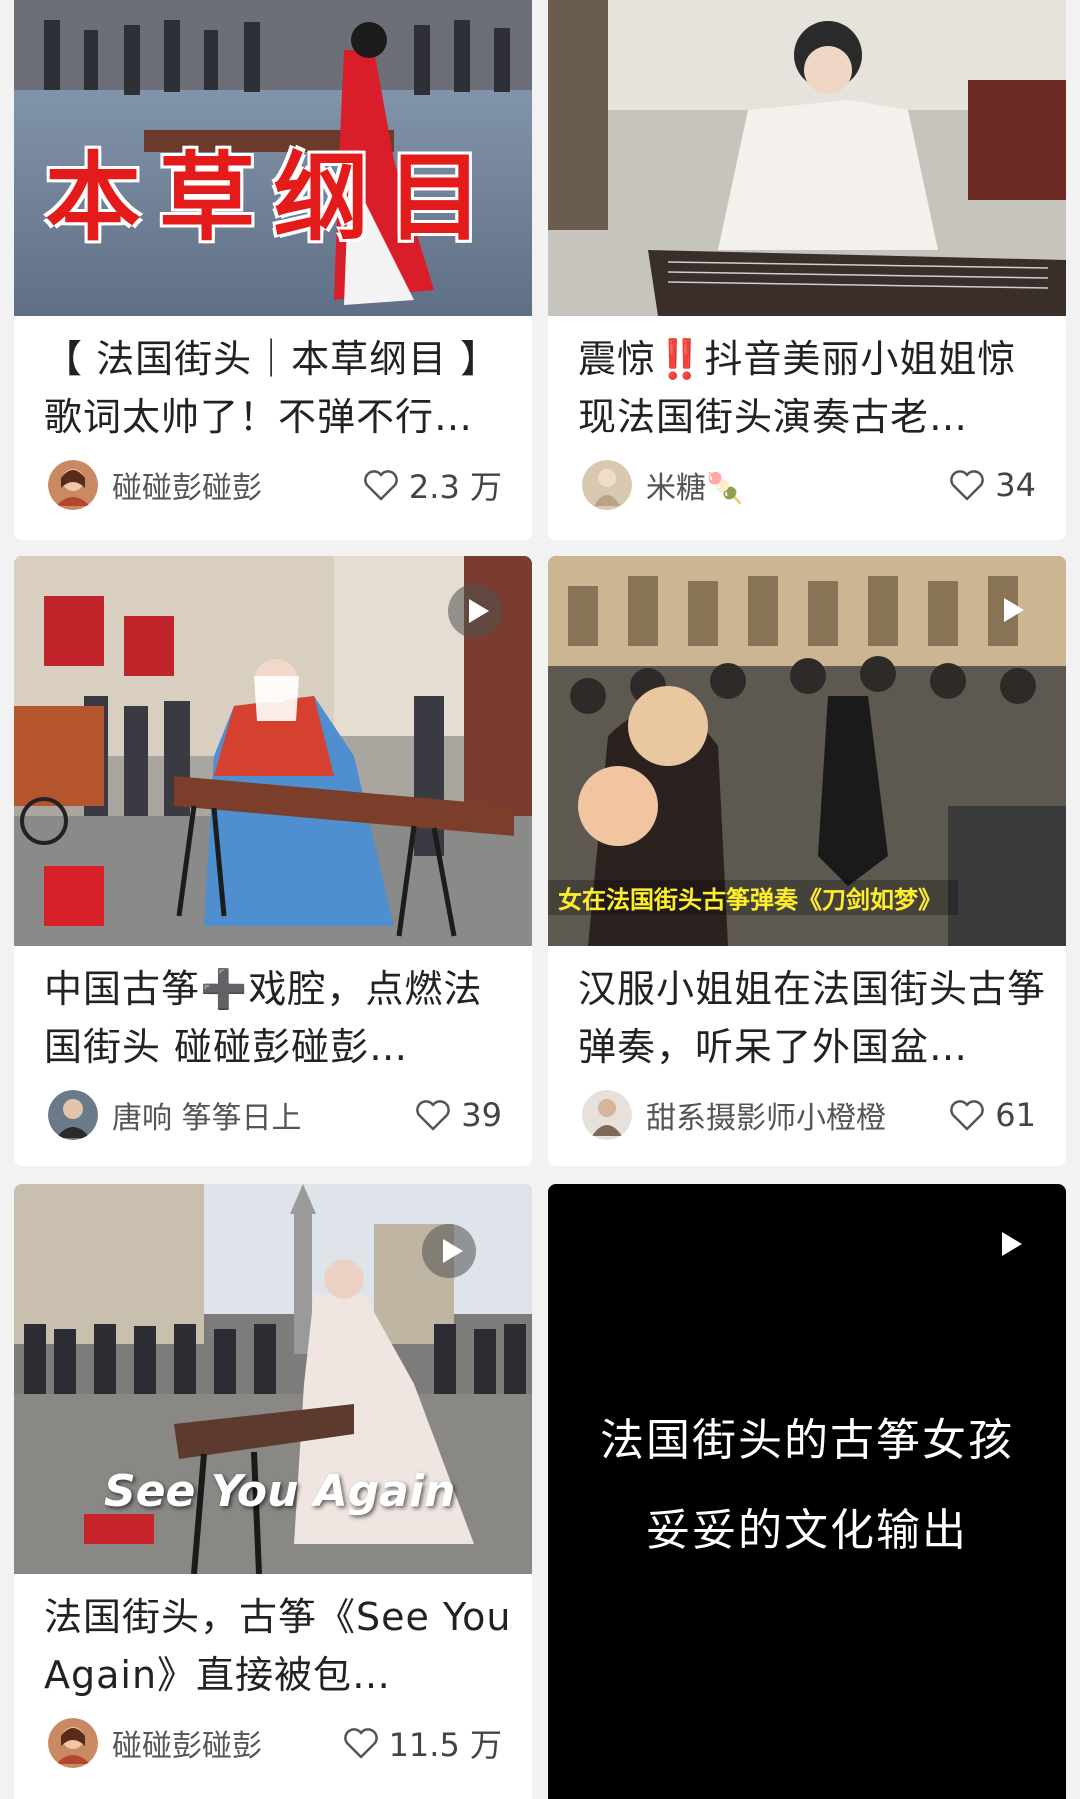 The width and height of the screenshot is (1080, 1799). I want to click on card-body: 中国古筝➕戏腔，点燃法国街头 碰碰彭碰彭… 唐响 筝筝日上 39, so click(273, 1044).